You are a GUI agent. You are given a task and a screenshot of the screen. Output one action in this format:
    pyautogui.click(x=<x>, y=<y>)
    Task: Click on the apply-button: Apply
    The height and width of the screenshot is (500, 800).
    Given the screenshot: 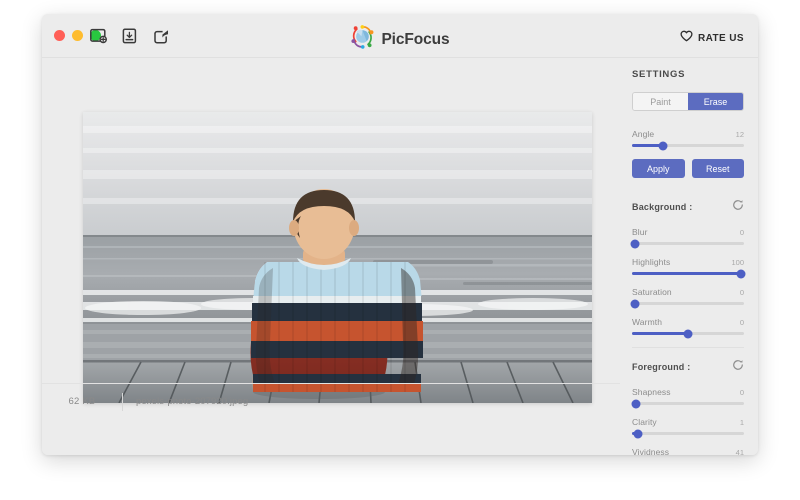 What is the action you would take?
    pyautogui.click(x=658, y=168)
    